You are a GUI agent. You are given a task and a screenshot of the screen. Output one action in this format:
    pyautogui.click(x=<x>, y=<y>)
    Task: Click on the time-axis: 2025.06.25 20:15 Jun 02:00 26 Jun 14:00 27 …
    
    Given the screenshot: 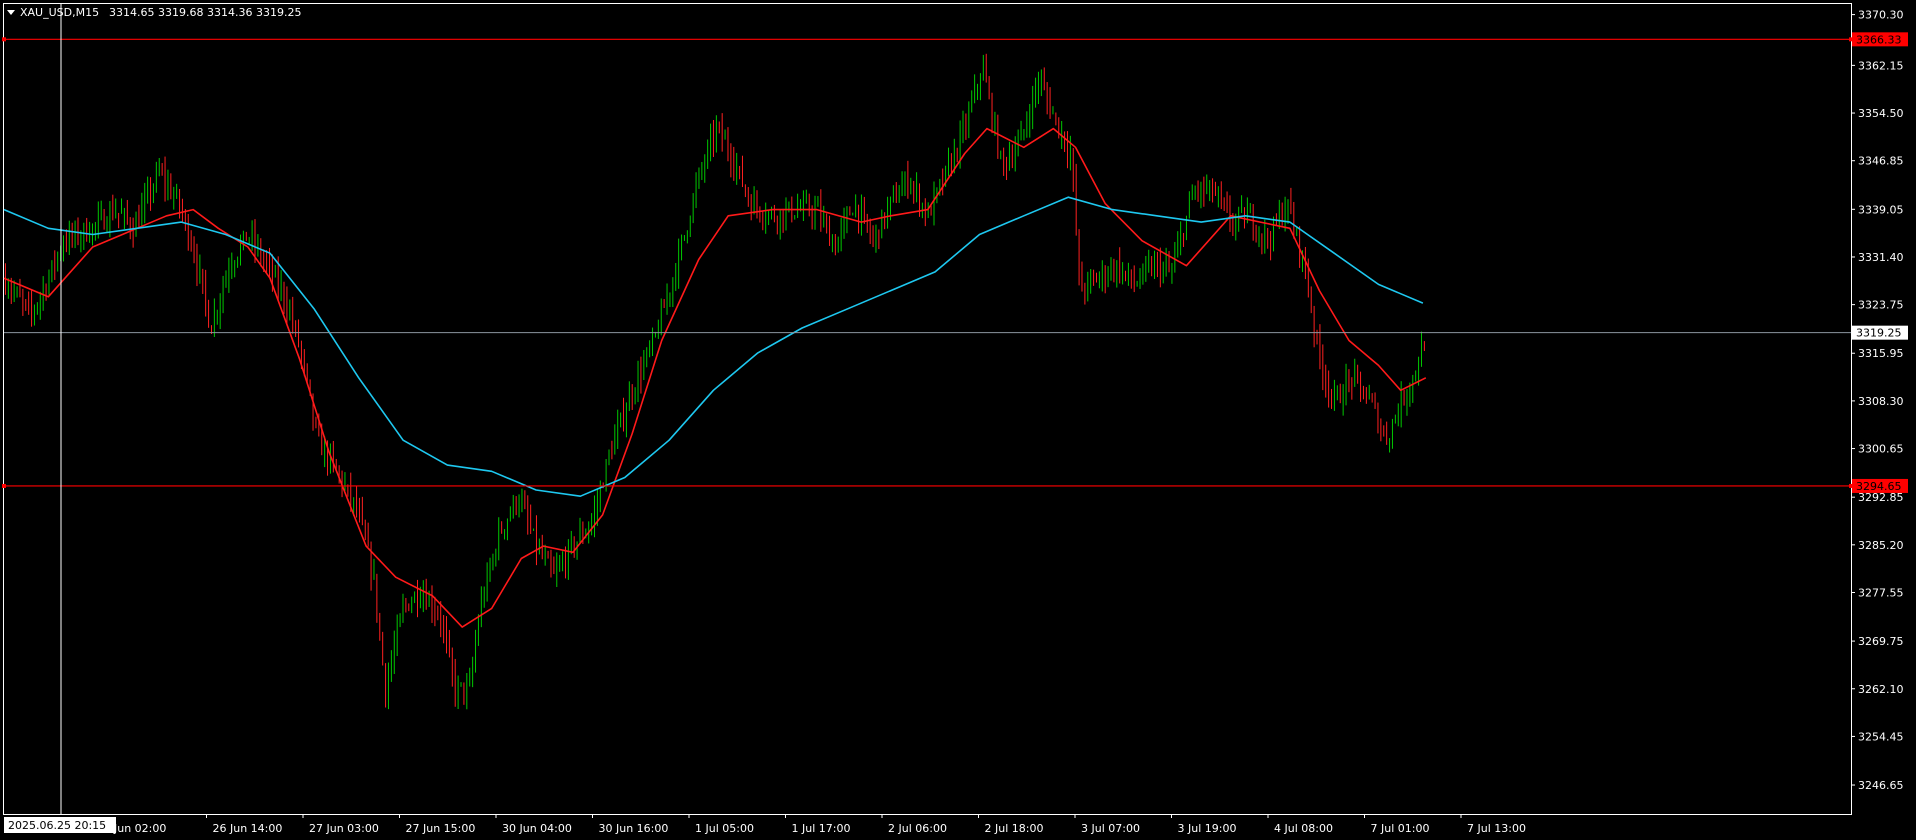 What is the action you would take?
    pyautogui.click(x=765, y=824)
    